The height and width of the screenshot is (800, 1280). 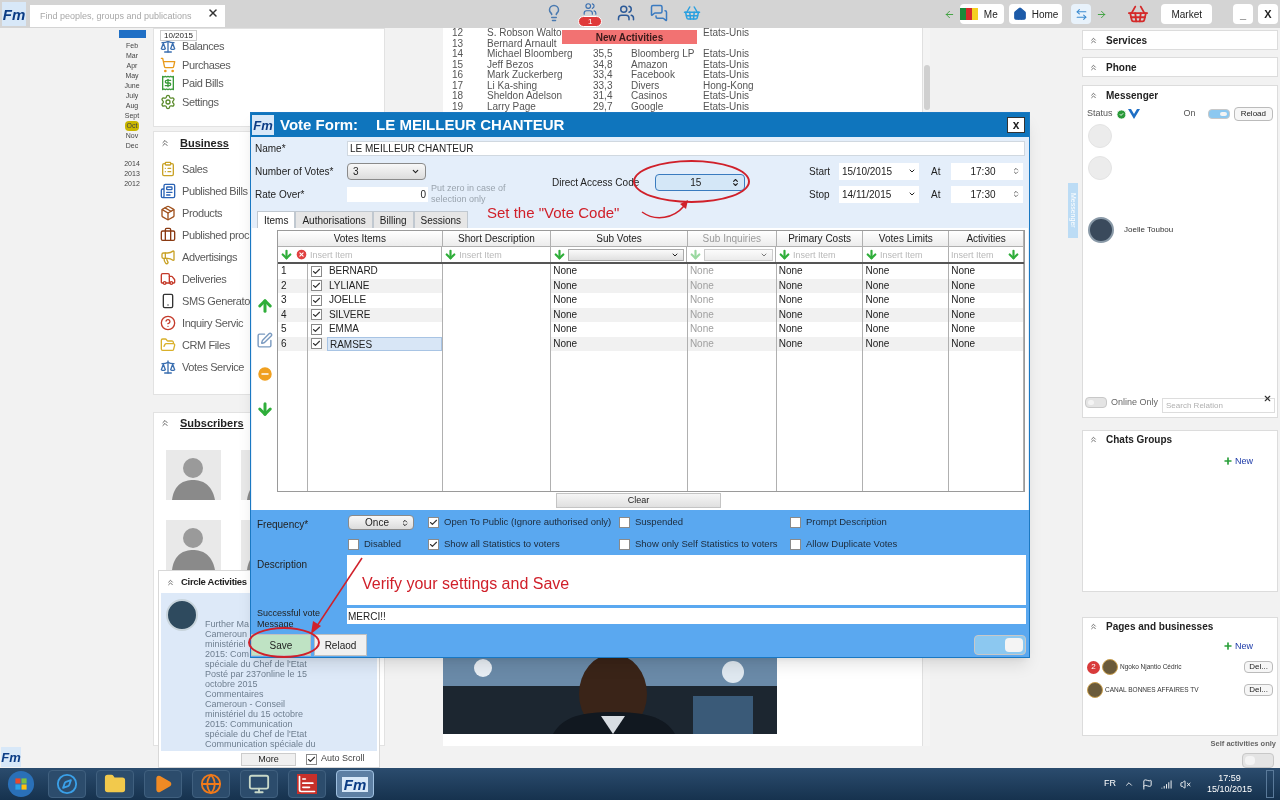 What do you see at coordinates (619, 239) in the screenshot?
I see `column-header: Sub Votes` at bounding box center [619, 239].